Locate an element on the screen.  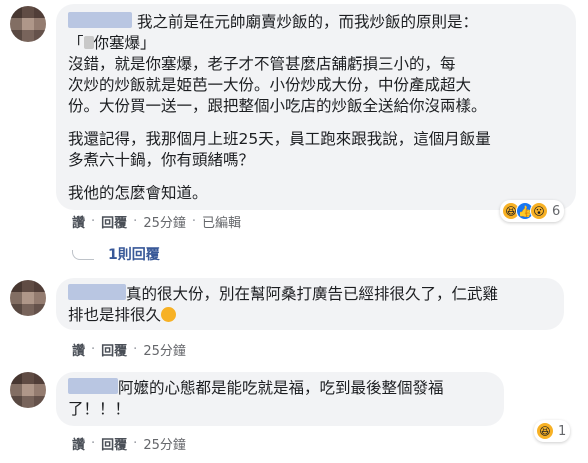
reactions-summary: 😆 👍 😮 6 is located at coordinates (532, 211).